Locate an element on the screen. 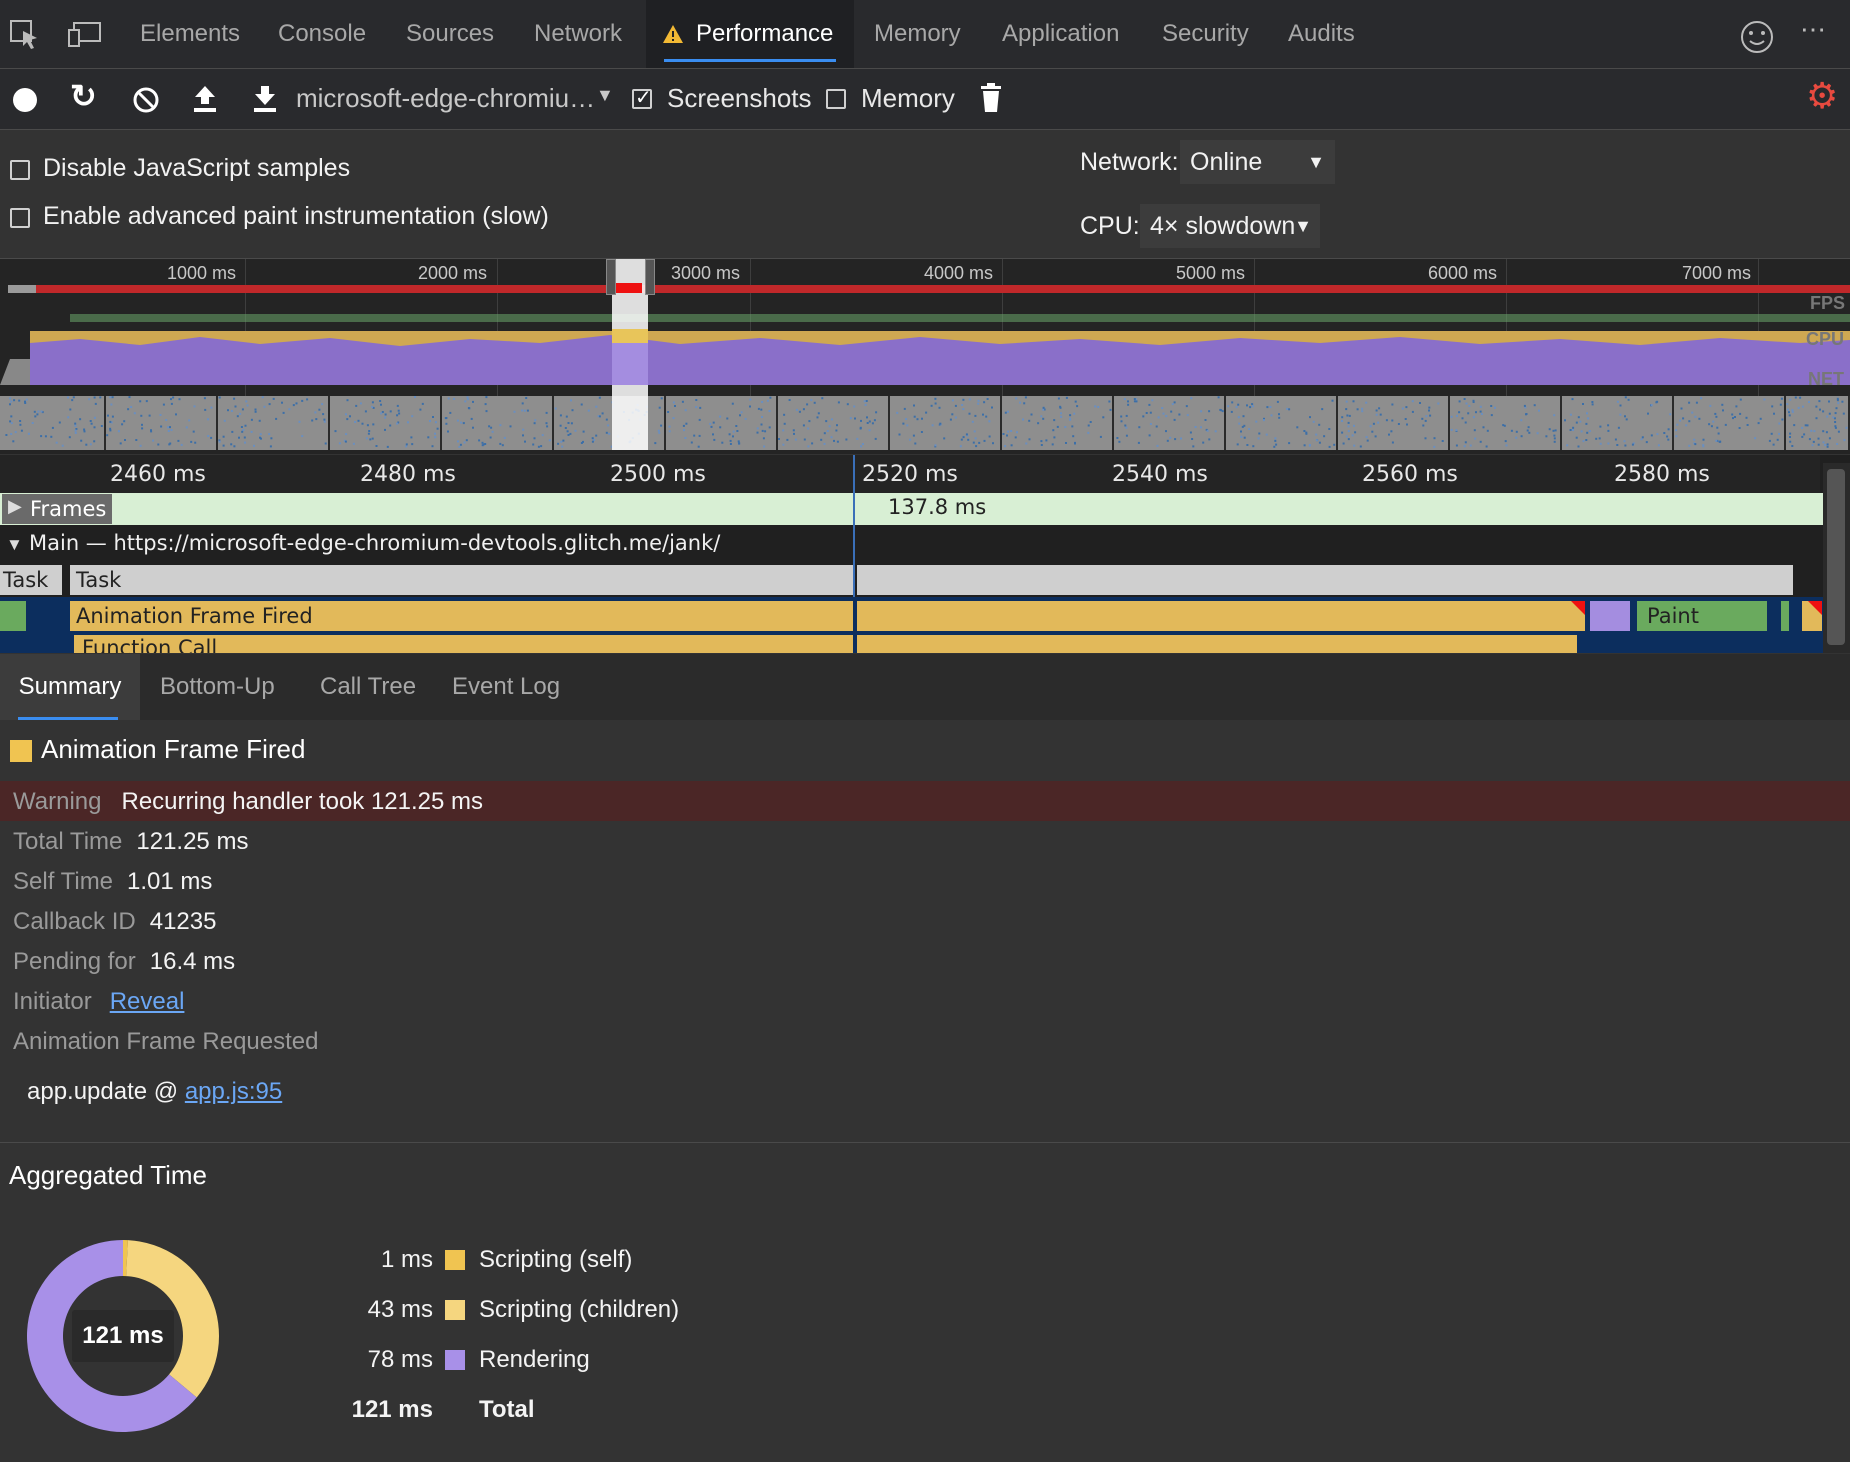 Image resolution: width=1850 pixels, height=1462 pixels. legend-value: 78 ms is located at coordinates (400, 1359).